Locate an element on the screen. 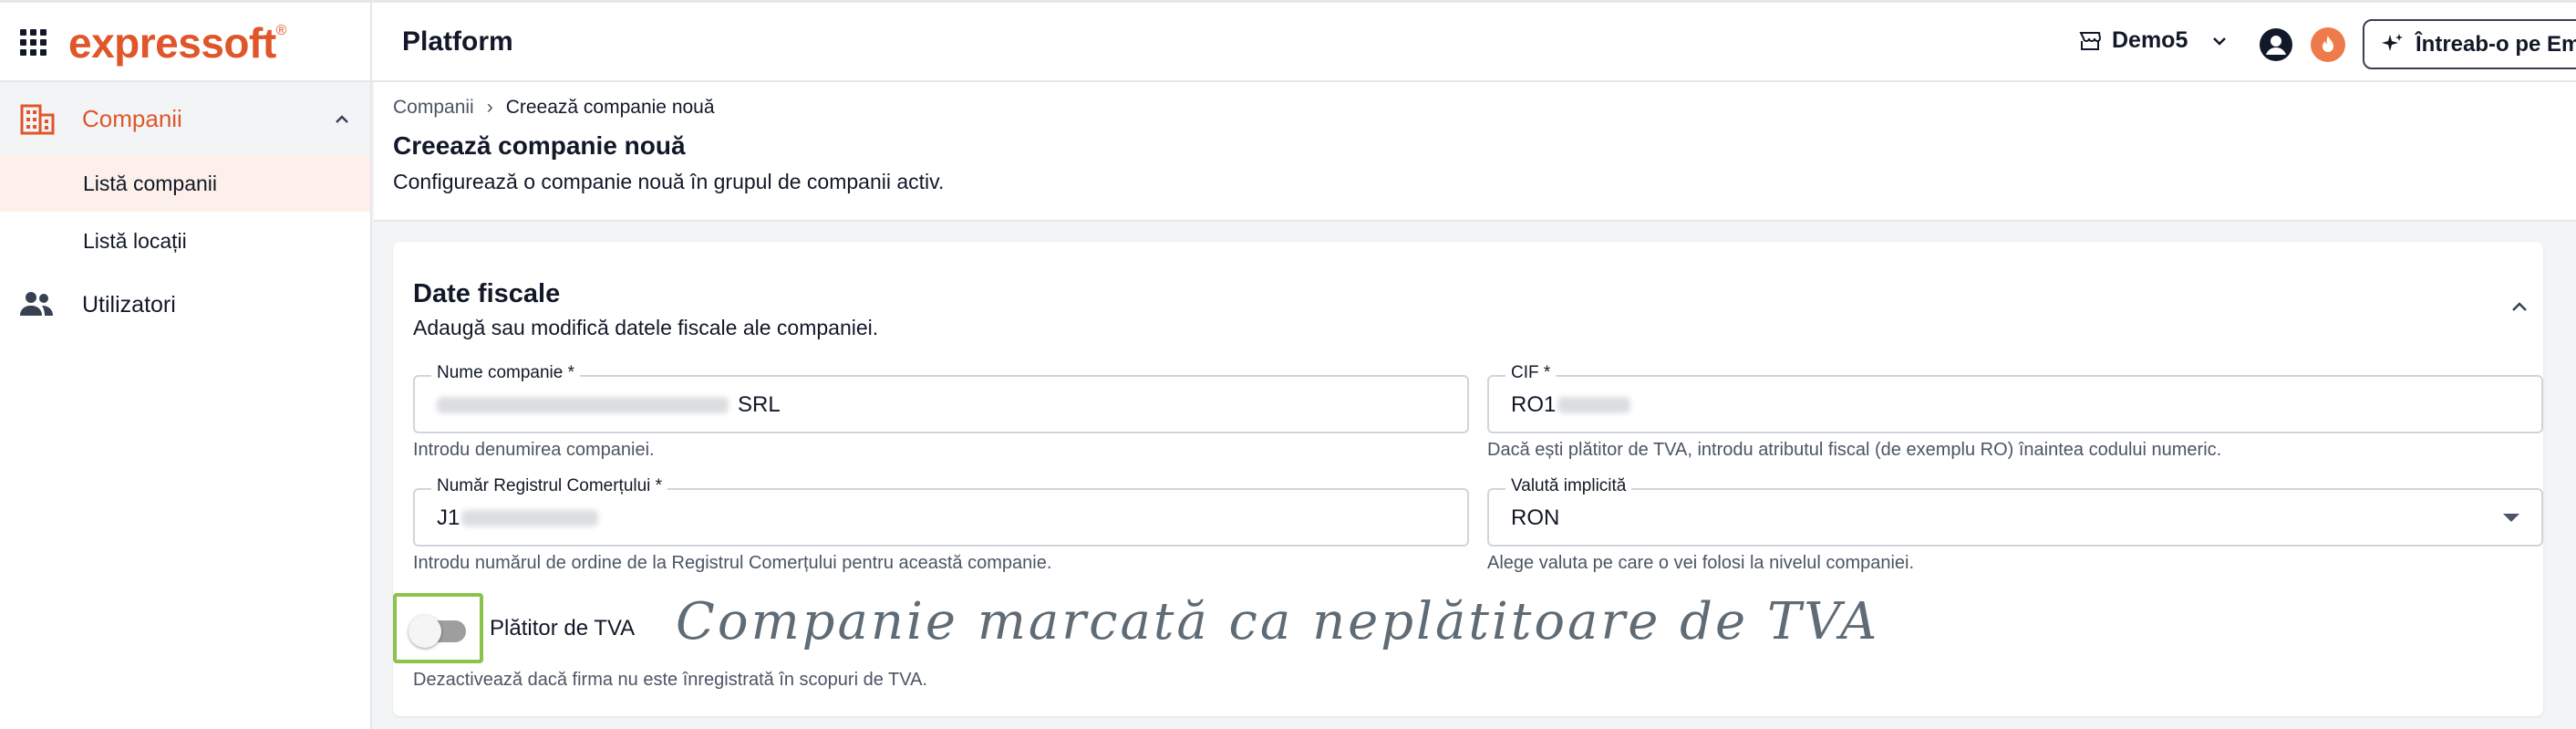  vat-toggle-highlight is located at coordinates (438, 628).